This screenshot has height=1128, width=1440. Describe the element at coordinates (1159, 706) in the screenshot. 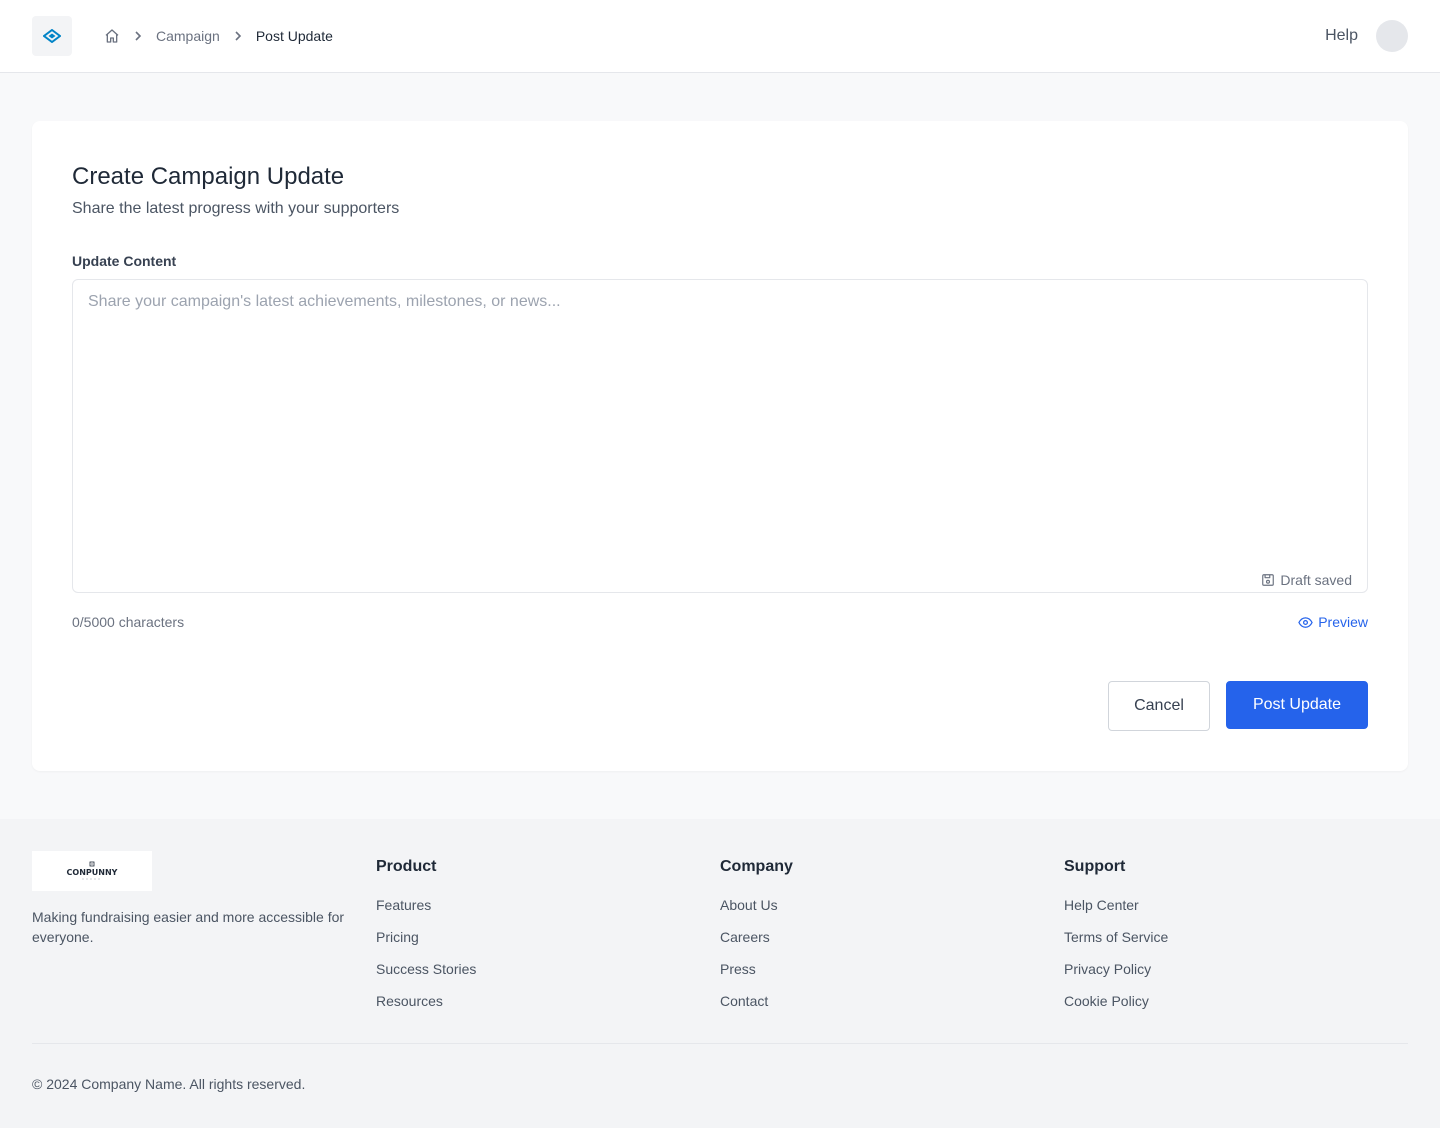

I see `cancel-button: Cancel` at that location.